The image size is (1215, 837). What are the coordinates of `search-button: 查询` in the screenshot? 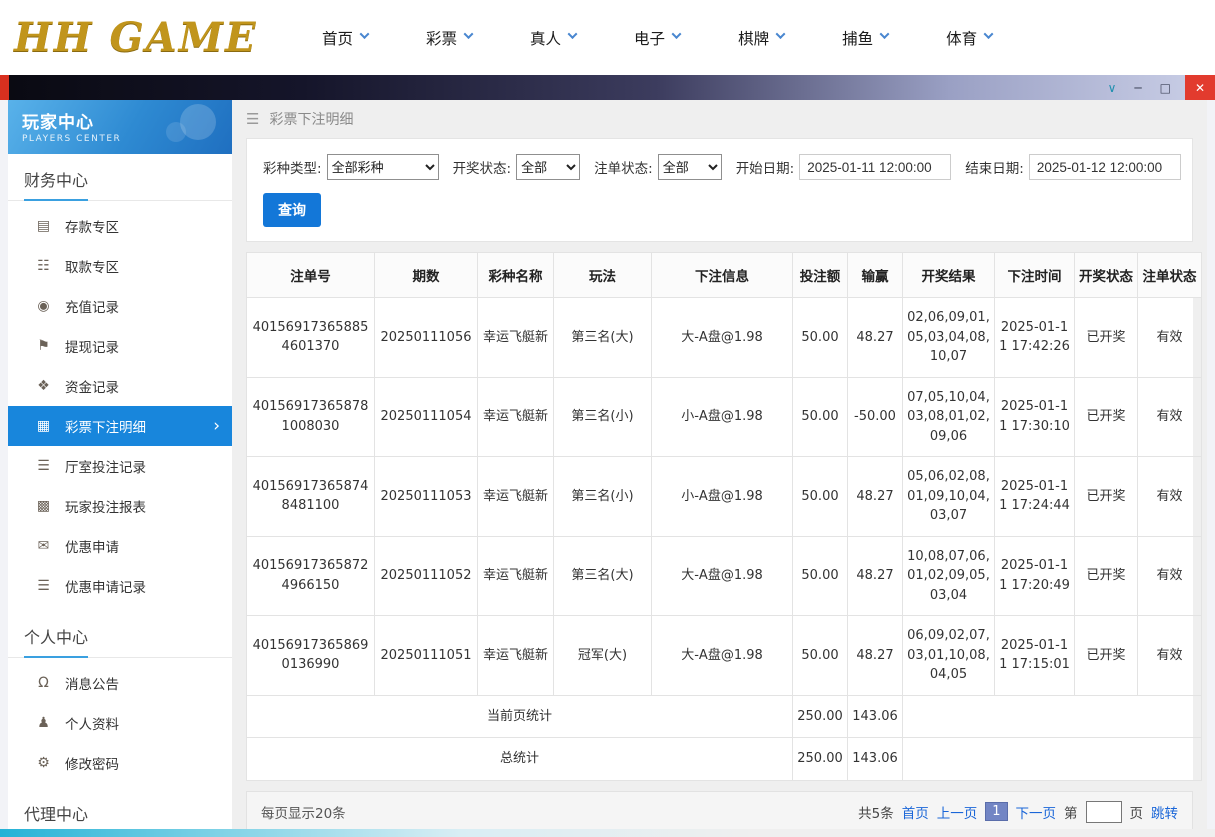 It's located at (292, 210).